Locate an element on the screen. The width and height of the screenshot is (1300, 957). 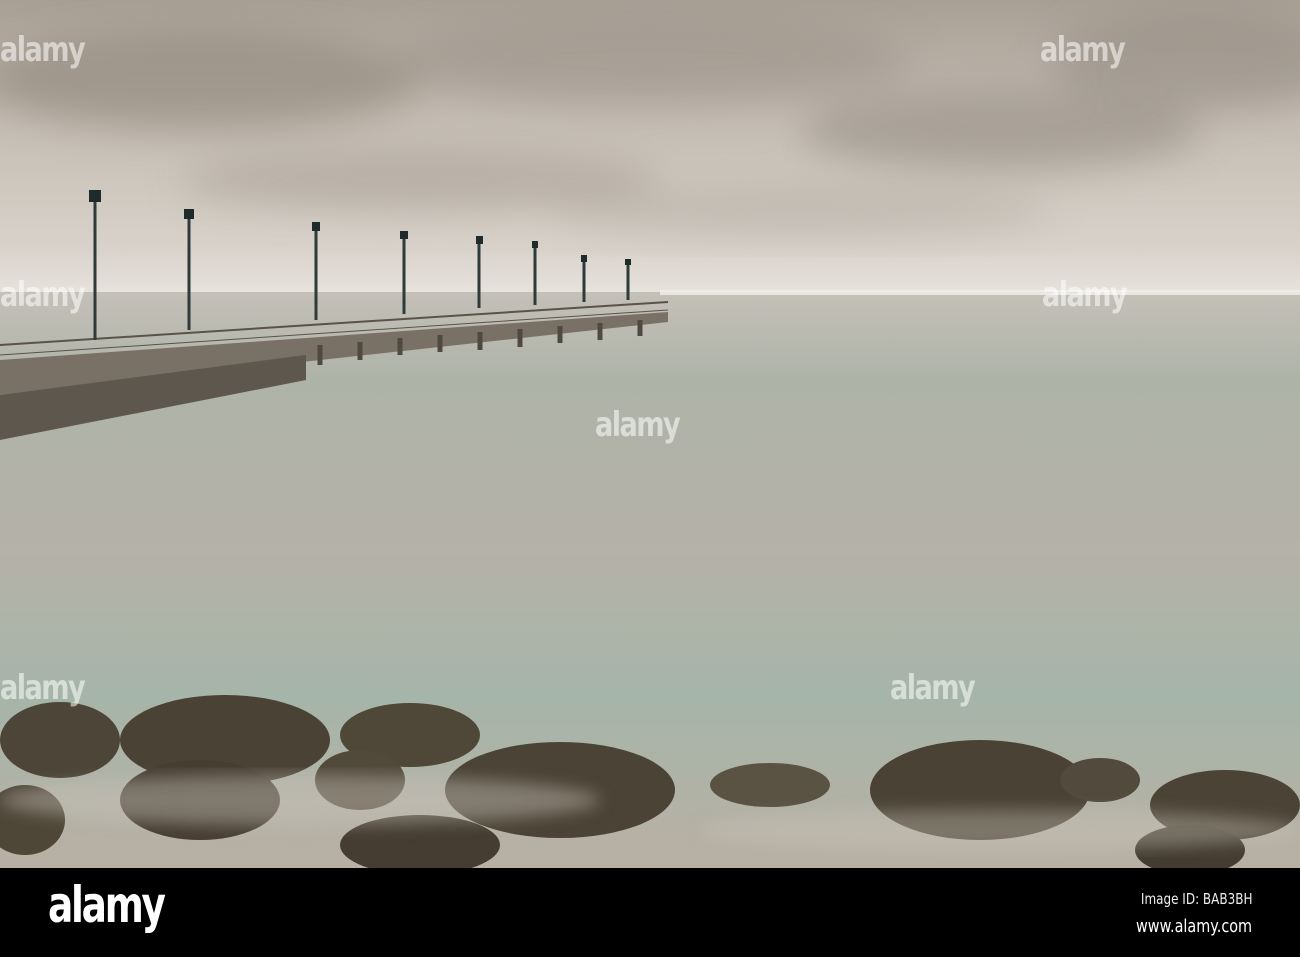
footer-bar: alamy Image ID: BAB3BH www.alamy.com is located at coordinates (650, 912).